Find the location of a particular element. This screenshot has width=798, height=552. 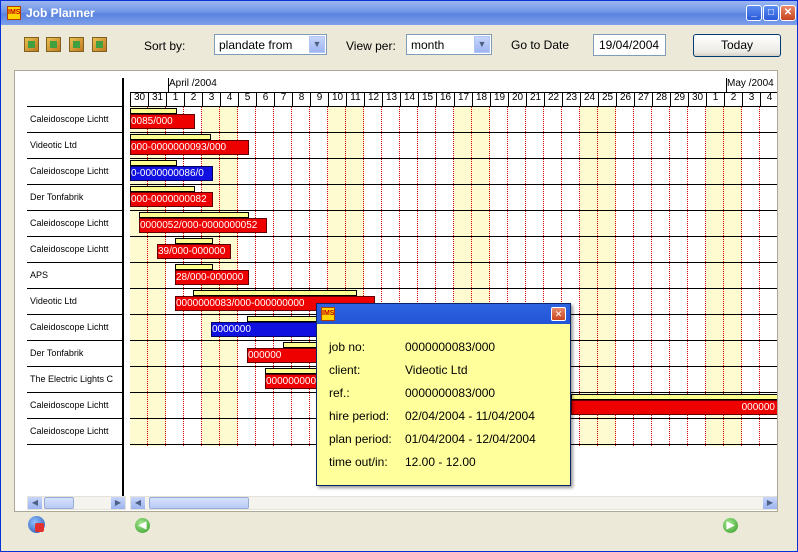

day-header: 27 is located at coordinates (643, 99).